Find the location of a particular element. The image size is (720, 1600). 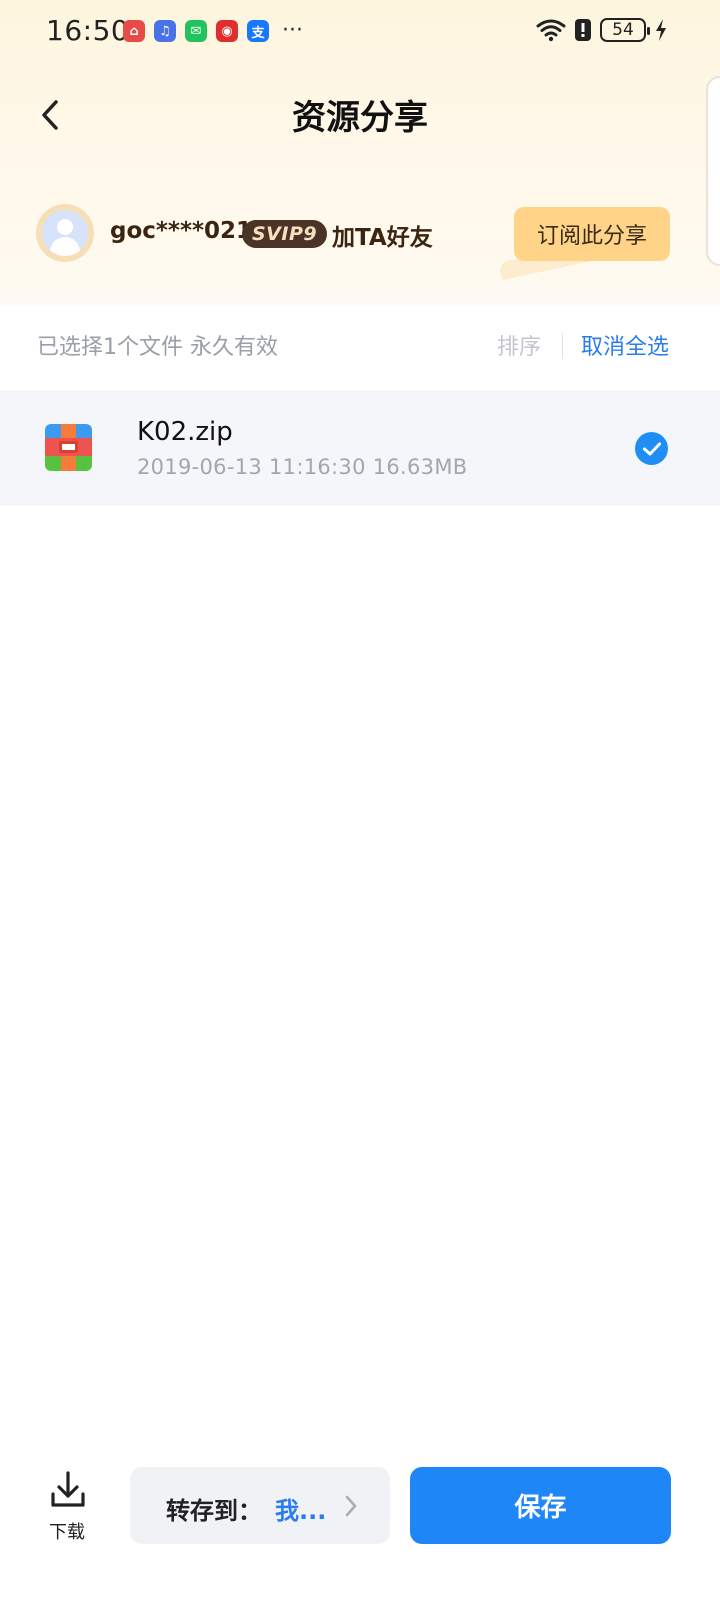

selection-summary: 已选择1个文件 永久有效 is located at coordinates (157, 347).